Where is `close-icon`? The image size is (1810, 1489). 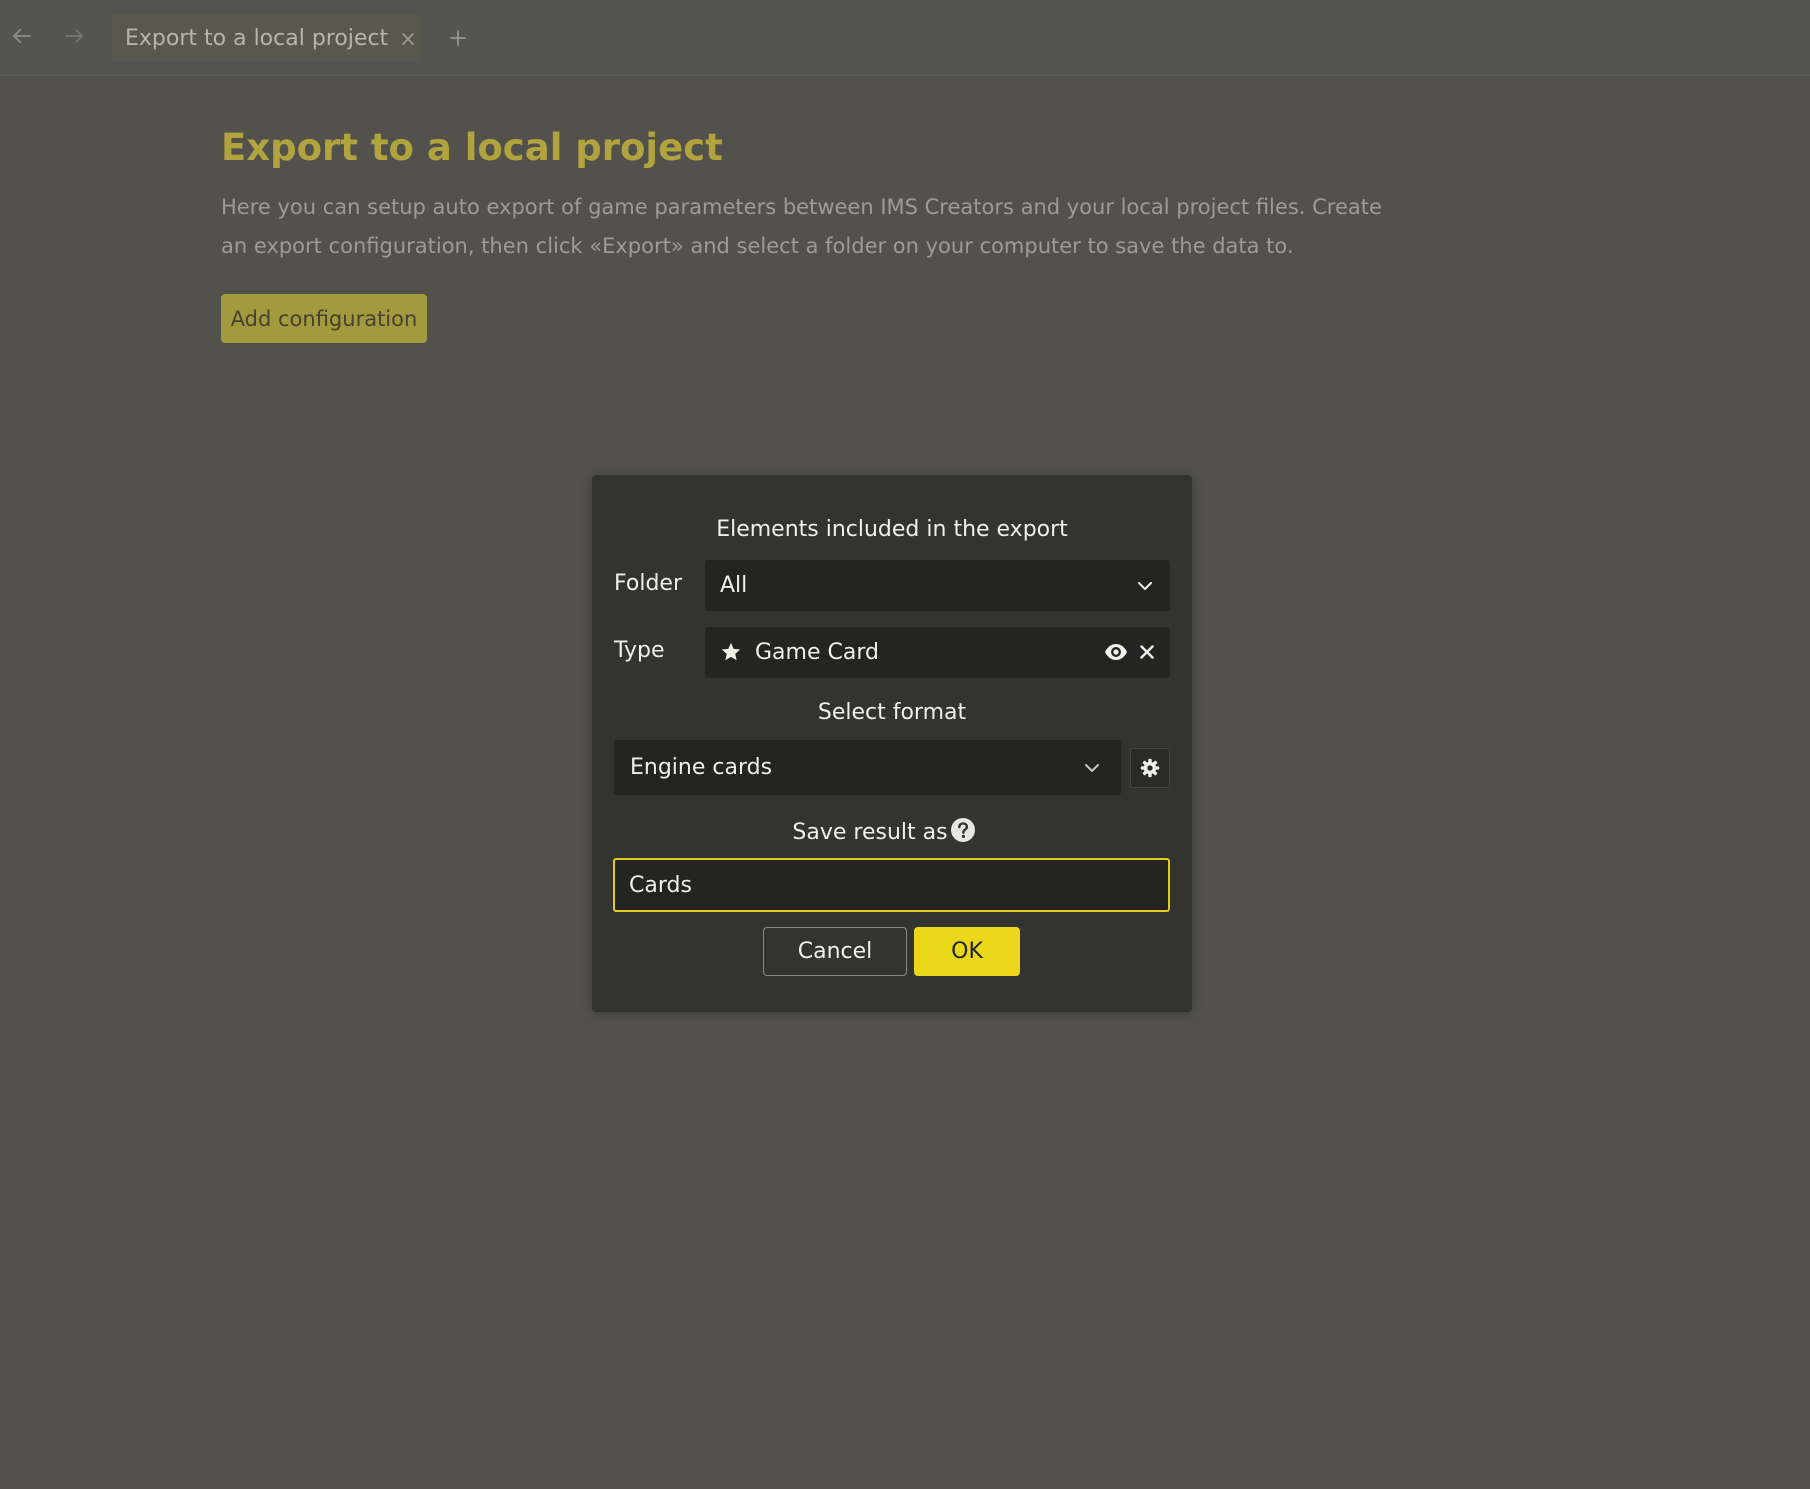
close-icon is located at coordinates (408, 39).